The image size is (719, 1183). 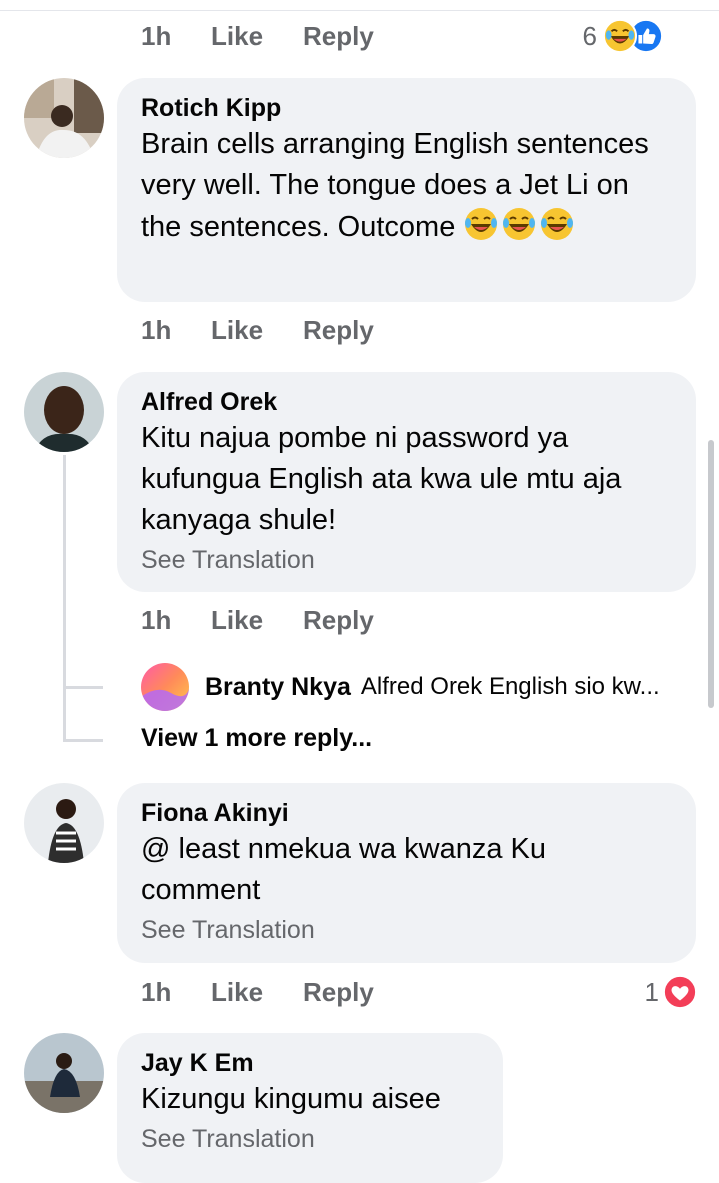 I want to click on comment-actions-1: 1h Like Reply, so click(x=257, y=330).